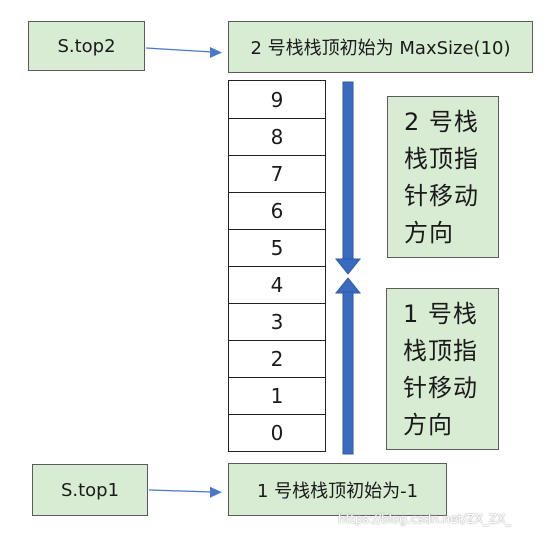 Image resolution: width=553 pixels, height=537 pixels. What do you see at coordinates (86, 46) in the screenshot?
I see `s-top2-label: S.top2` at bounding box center [86, 46].